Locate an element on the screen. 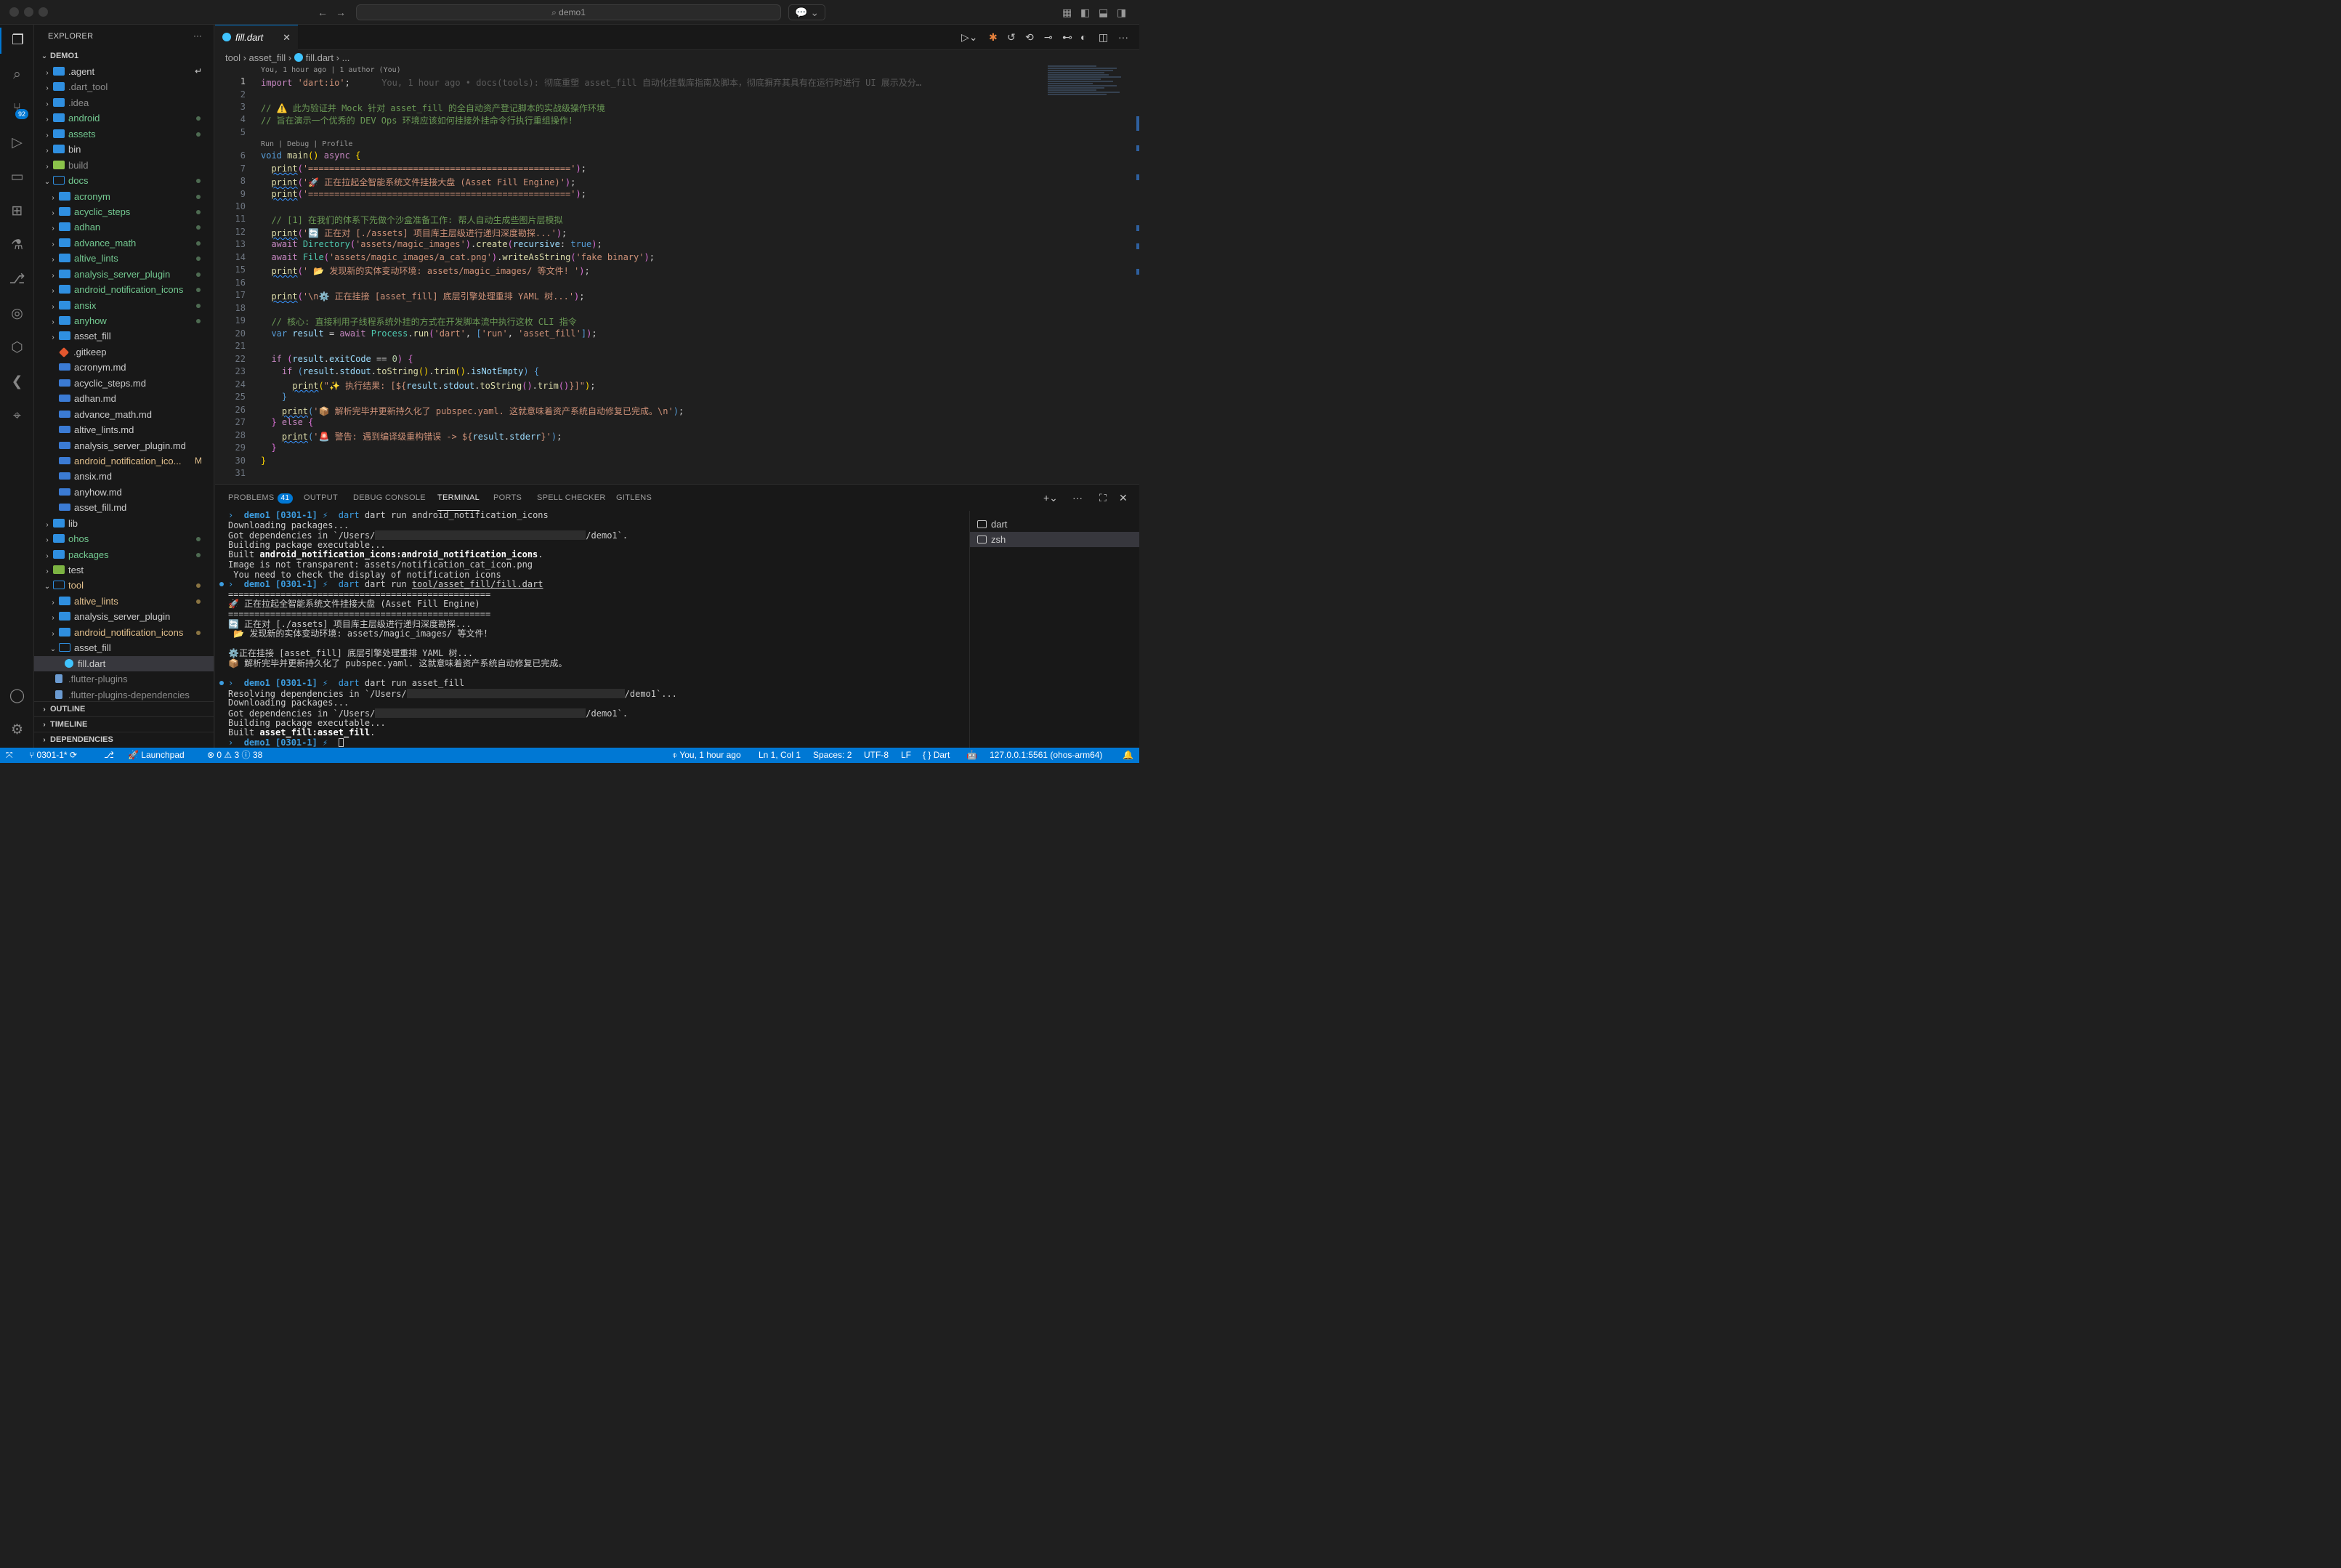 The height and width of the screenshot is (1568, 2341). tree-item: anyhow.md is located at coordinates (124, 492).